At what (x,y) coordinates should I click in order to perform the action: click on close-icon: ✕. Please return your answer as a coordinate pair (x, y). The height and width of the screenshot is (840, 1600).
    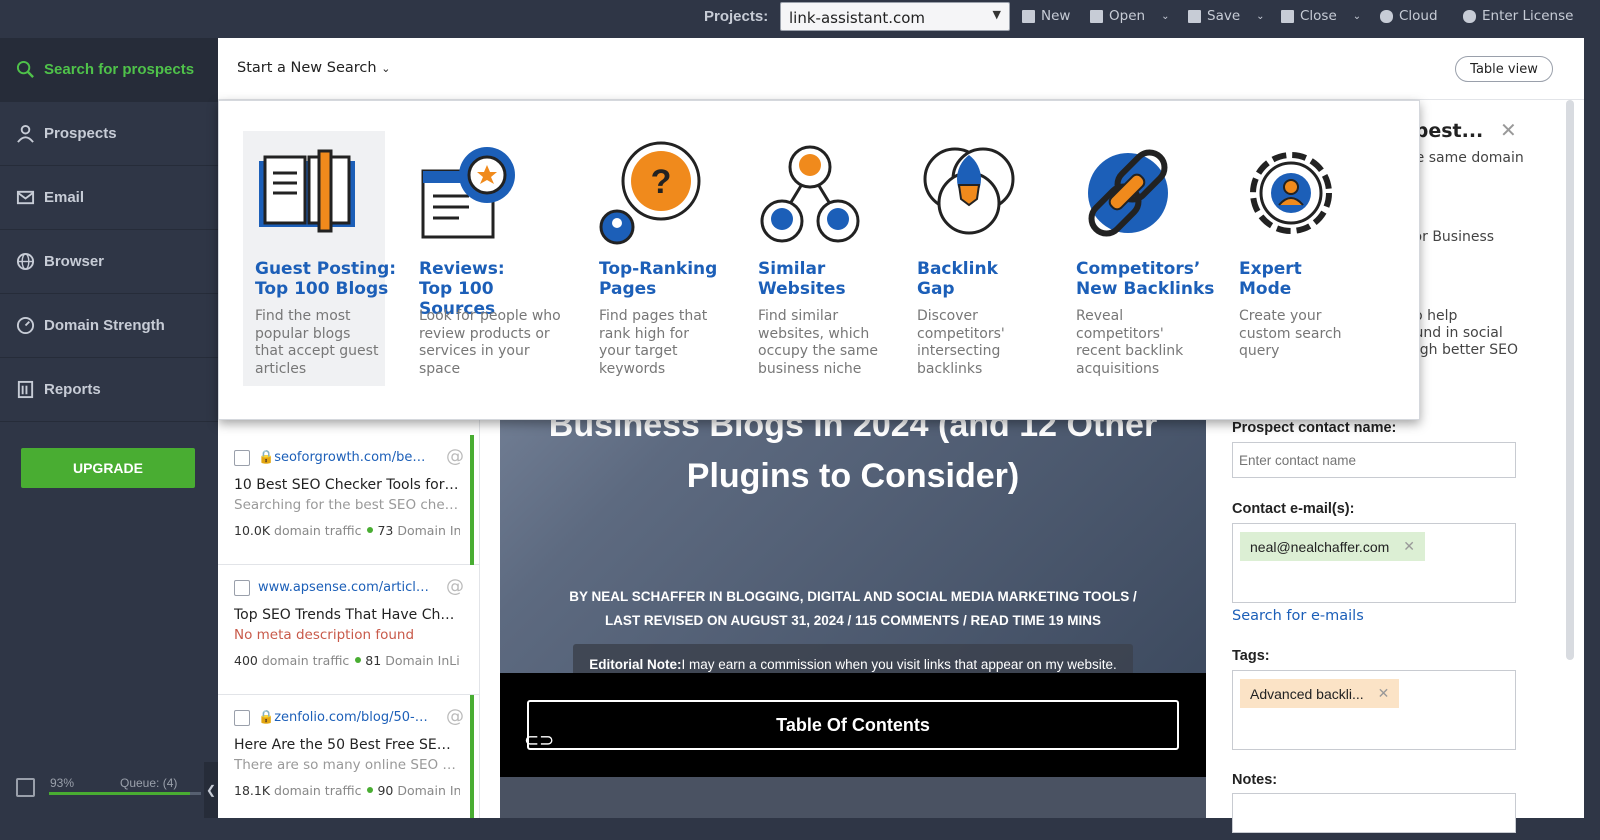
    Looking at the image, I should click on (1508, 130).